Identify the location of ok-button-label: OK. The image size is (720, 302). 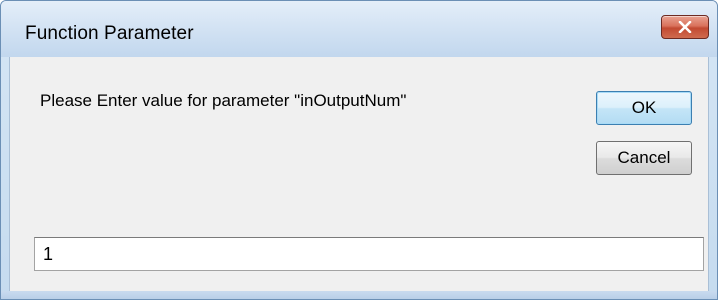
(644, 107).